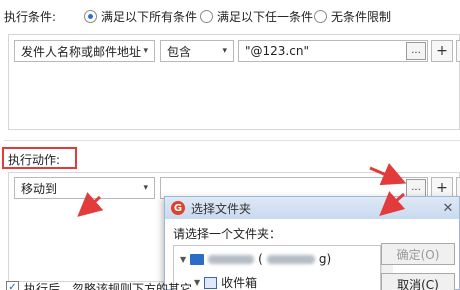 The width and height of the screenshot is (460, 290). Describe the element at coordinates (39, 188) in the screenshot. I see `action-type-value: 移动到` at that location.